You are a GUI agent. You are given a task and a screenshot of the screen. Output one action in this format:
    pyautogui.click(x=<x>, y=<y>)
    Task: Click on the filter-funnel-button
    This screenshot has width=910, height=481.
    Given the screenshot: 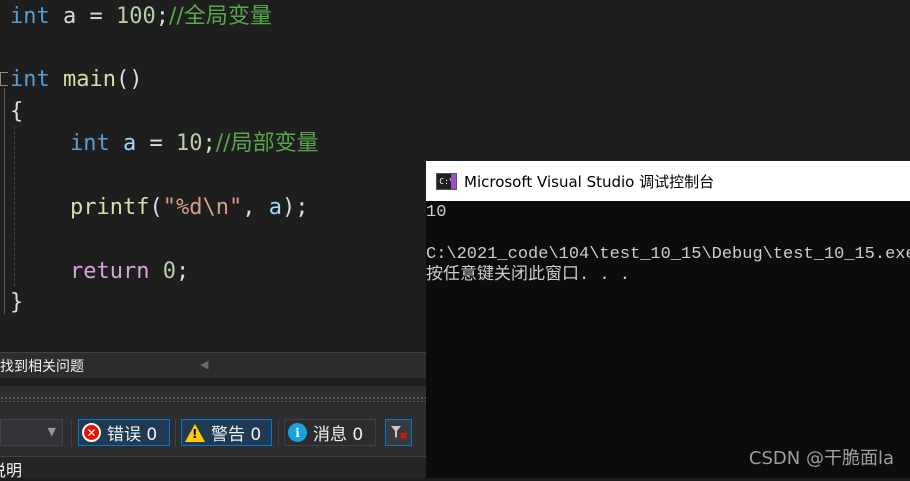 What is the action you would take?
    pyautogui.click(x=398, y=432)
    